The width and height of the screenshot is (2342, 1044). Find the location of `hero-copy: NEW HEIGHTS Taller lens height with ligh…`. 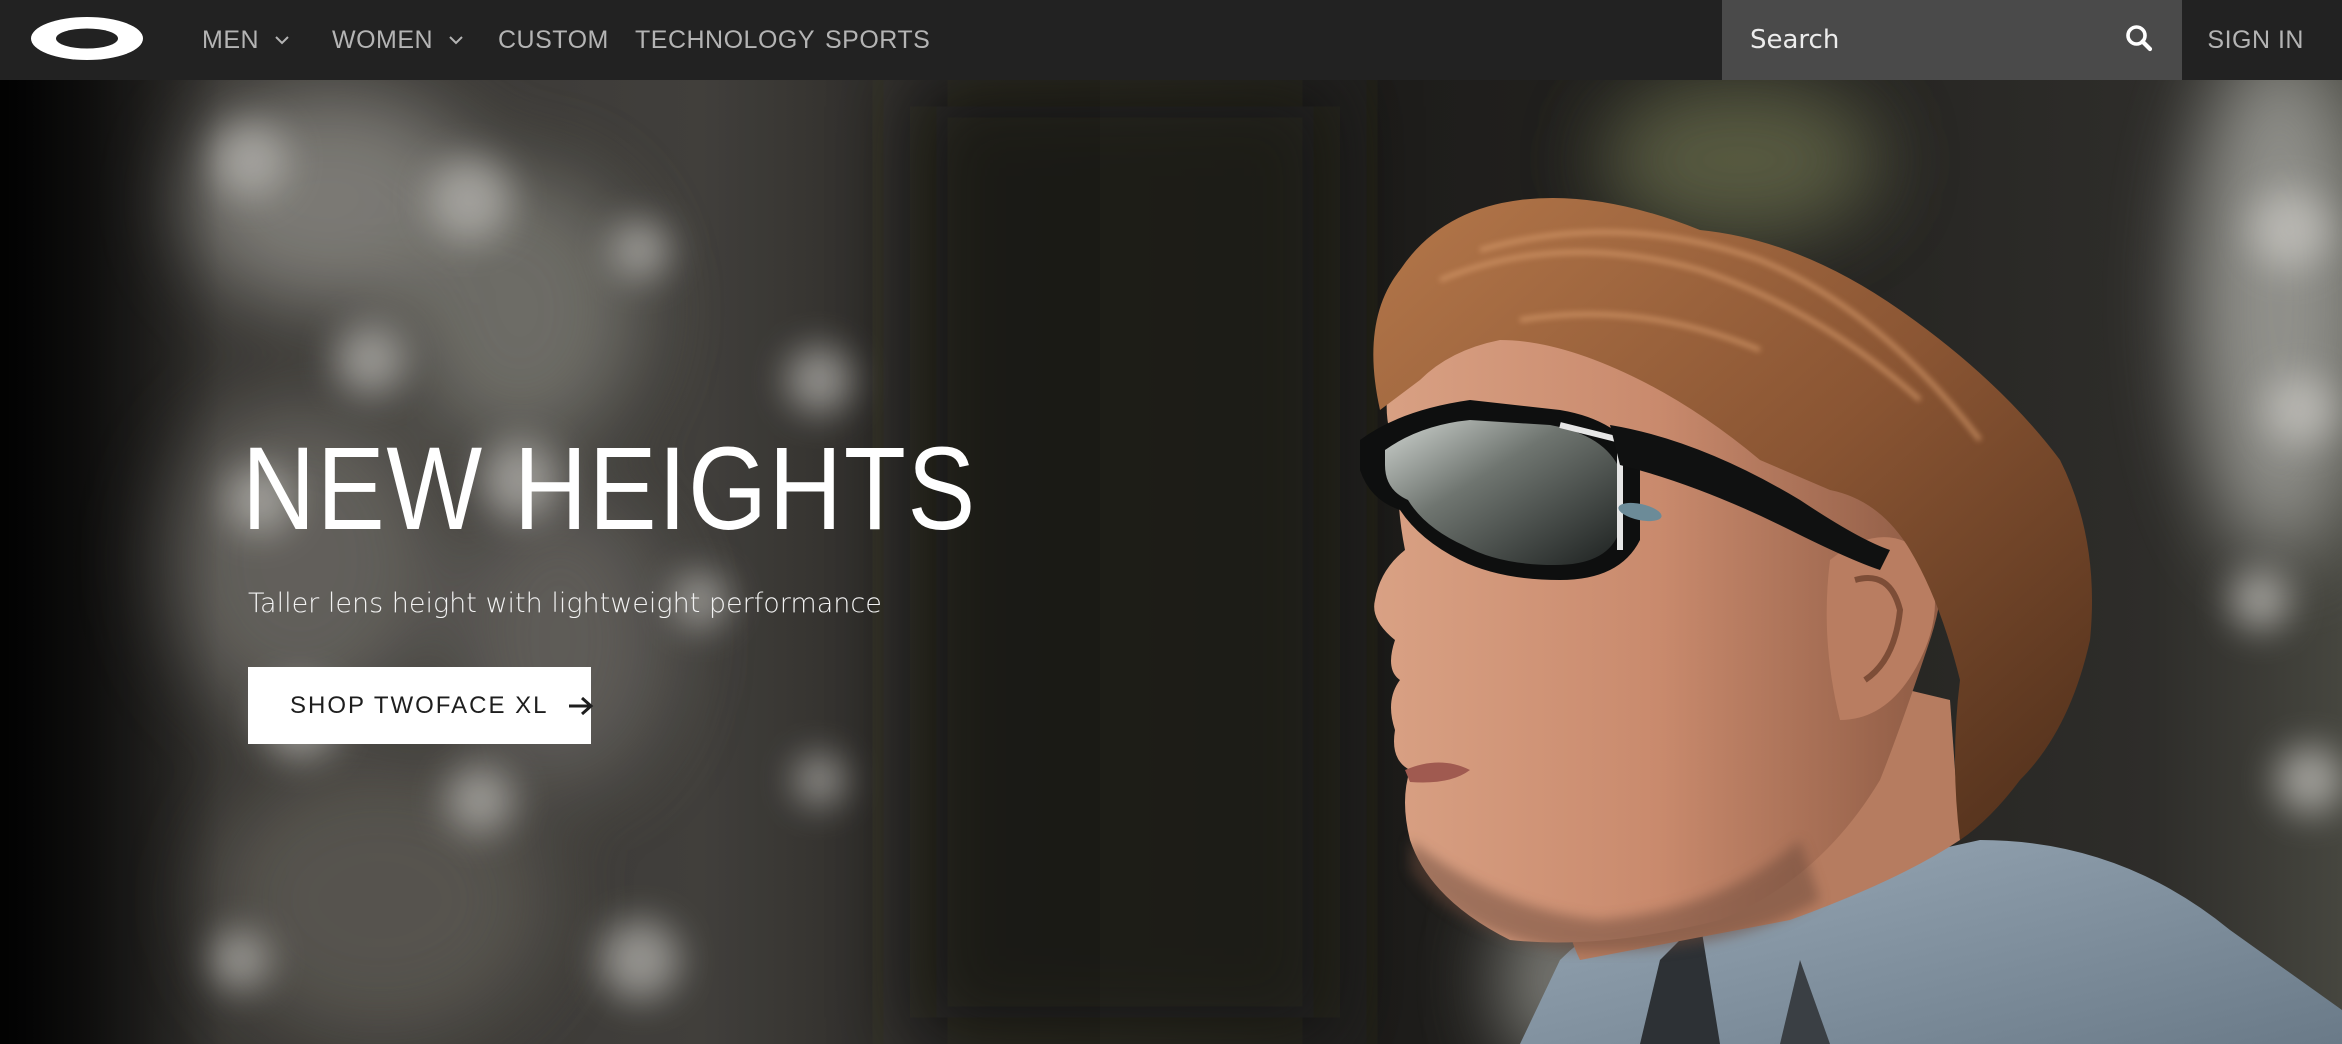

hero-copy: NEW HEIGHTS Taller lens height with ligh… is located at coordinates (669, 524).